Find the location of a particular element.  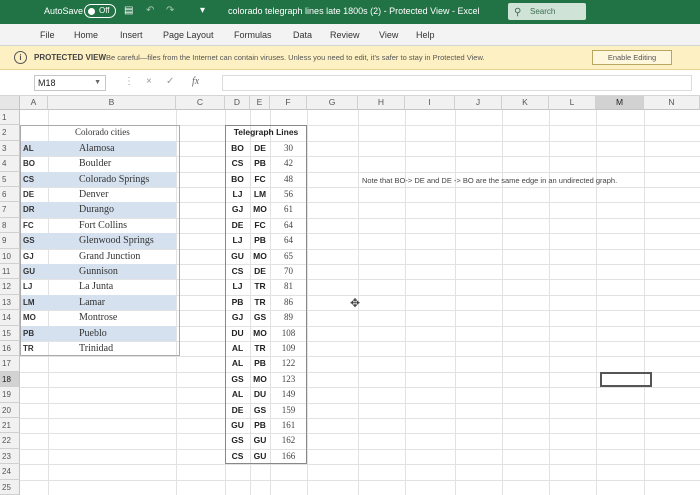

column-header-g: G is located at coordinates (332, 103).